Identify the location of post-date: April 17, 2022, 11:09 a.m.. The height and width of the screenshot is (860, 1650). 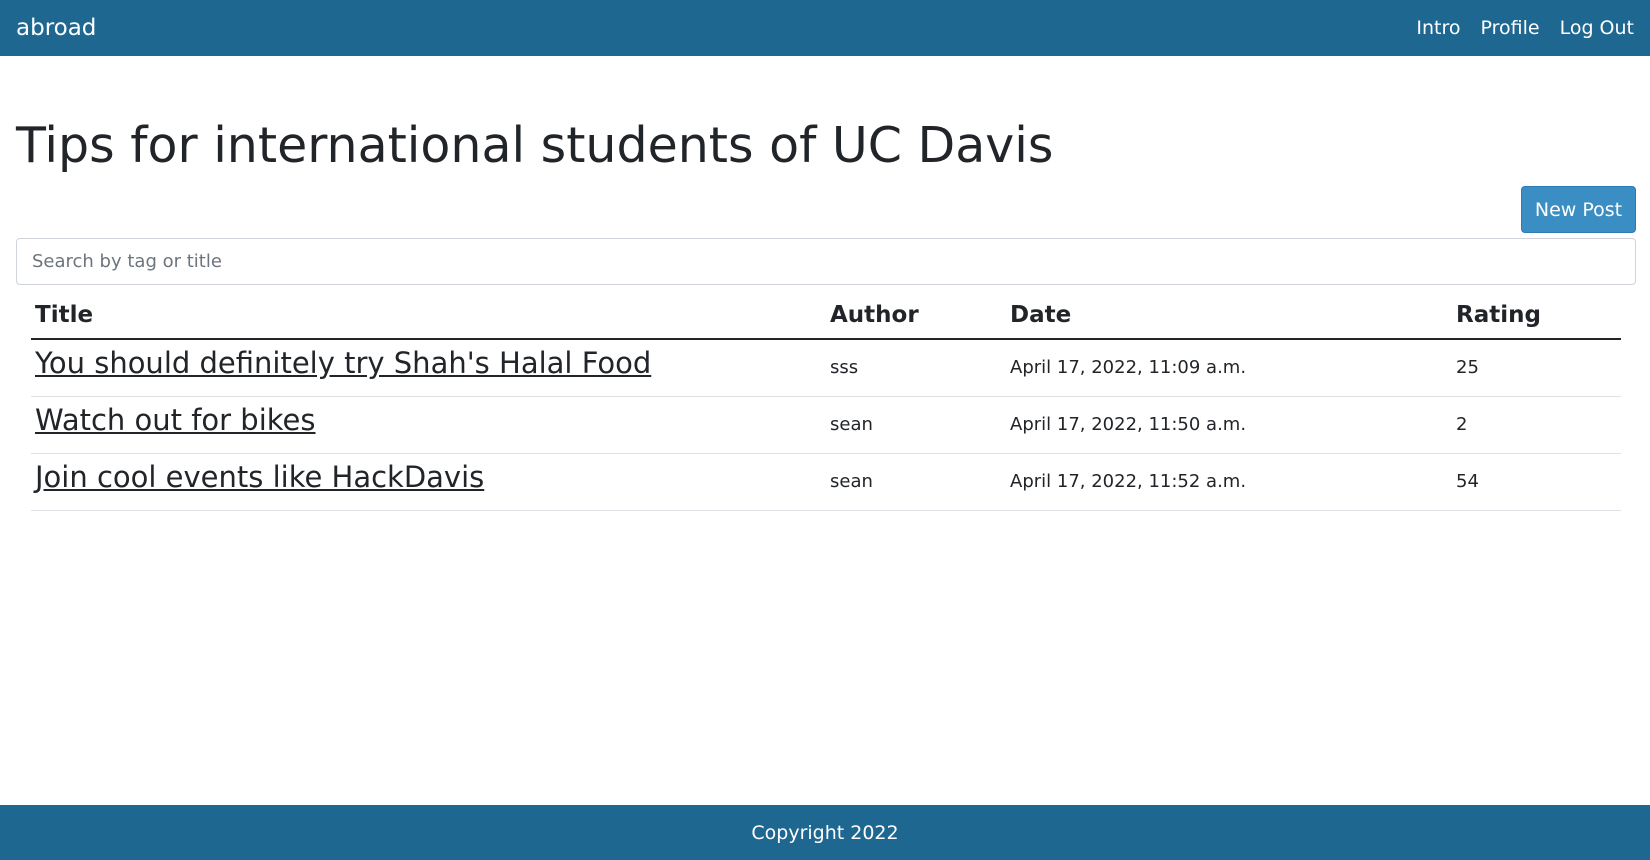
(1229, 368).